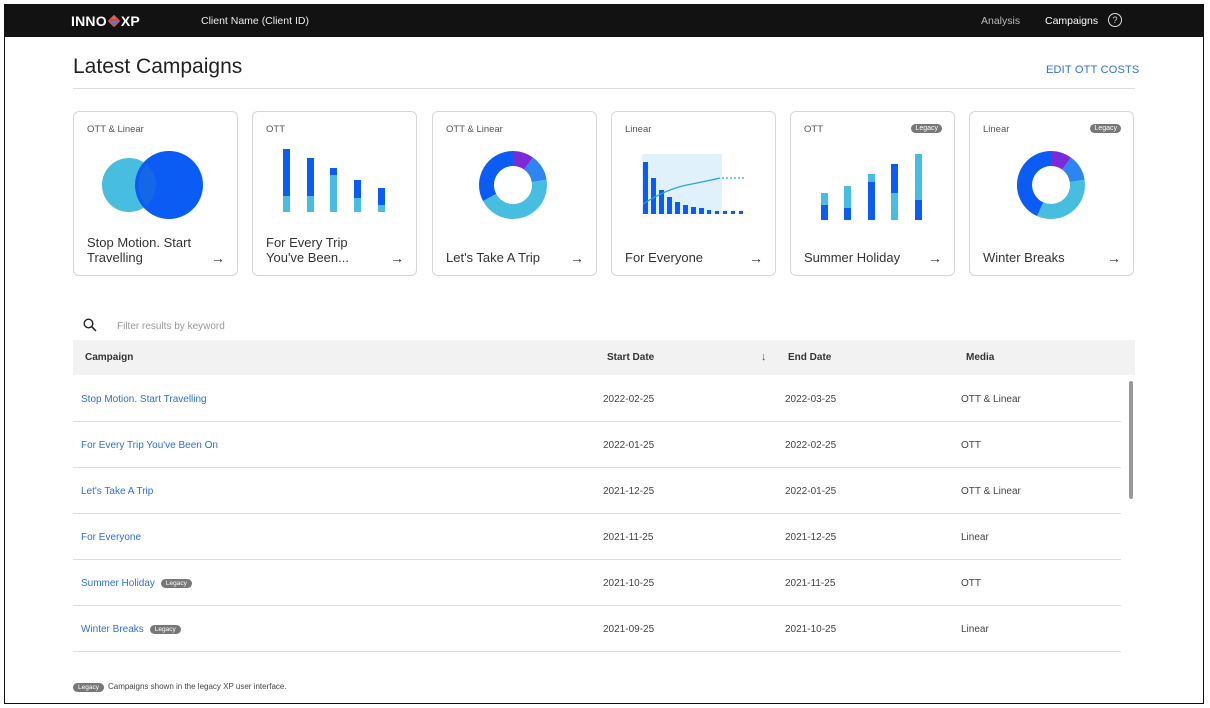  What do you see at coordinates (109, 357) in the screenshot?
I see `column-header-campaign: Campaign` at bounding box center [109, 357].